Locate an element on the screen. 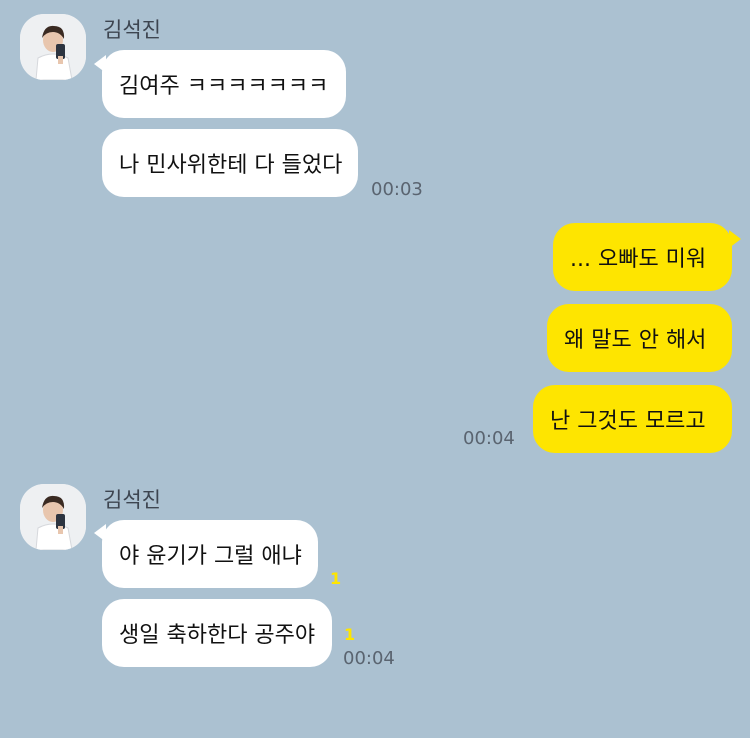 This screenshot has width=750, height=738. message-bubble: ... 오빠도 미워 is located at coordinates (642, 257).